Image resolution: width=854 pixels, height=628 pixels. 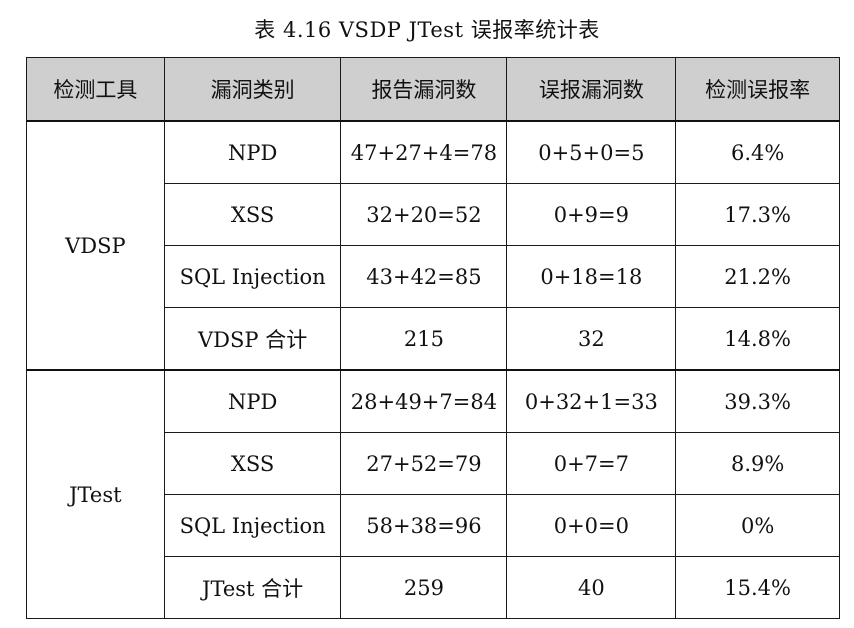 What do you see at coordinates (757, 463) in the screenshot?
I see `rate-cell: 8.9%` at bounding box center [757, 463].